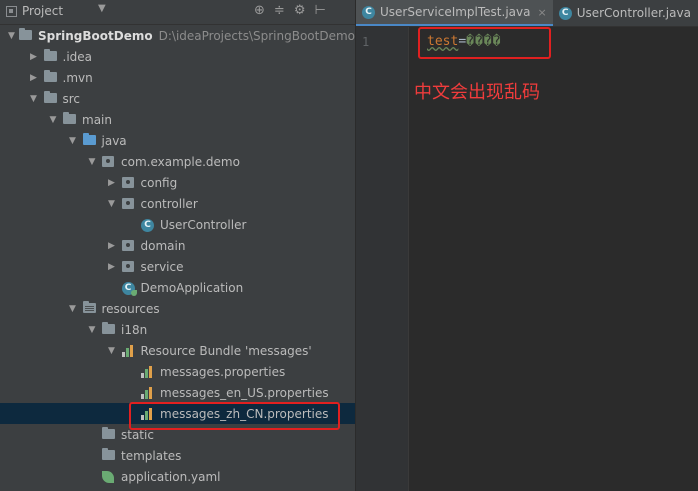 The height and width of the screenshot is (491, 698). What do you see at coordinates (43, 11) in the screenshot?
I see `project-panel-title: Project` at bounding box center [43, 11].